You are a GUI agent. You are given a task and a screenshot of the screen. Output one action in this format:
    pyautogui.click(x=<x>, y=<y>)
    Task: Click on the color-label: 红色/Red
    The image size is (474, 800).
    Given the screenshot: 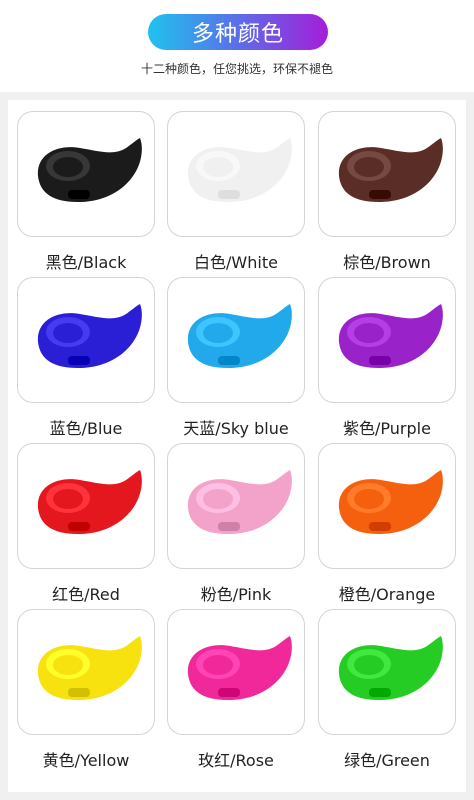 What is the action you would take?
    pyautogui.click(x=86, y=594)
    